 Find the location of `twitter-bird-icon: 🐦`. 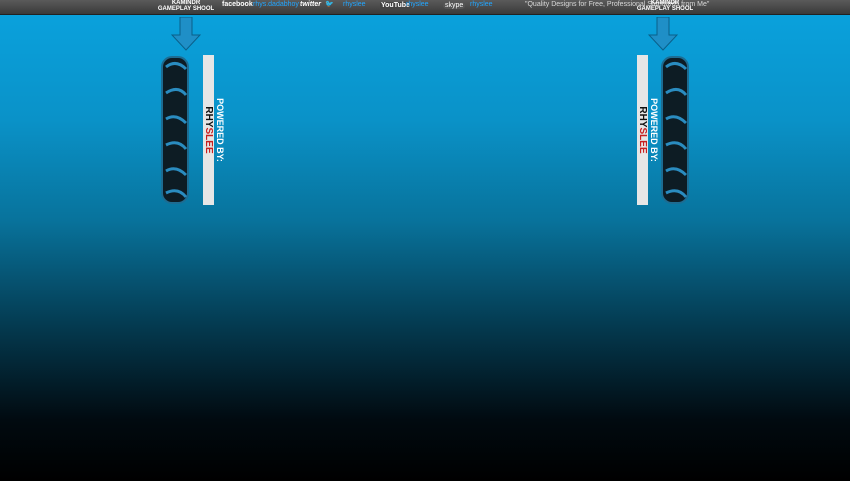

twitter-bird-icon: 🐦 is located at coordinates (329, 4).